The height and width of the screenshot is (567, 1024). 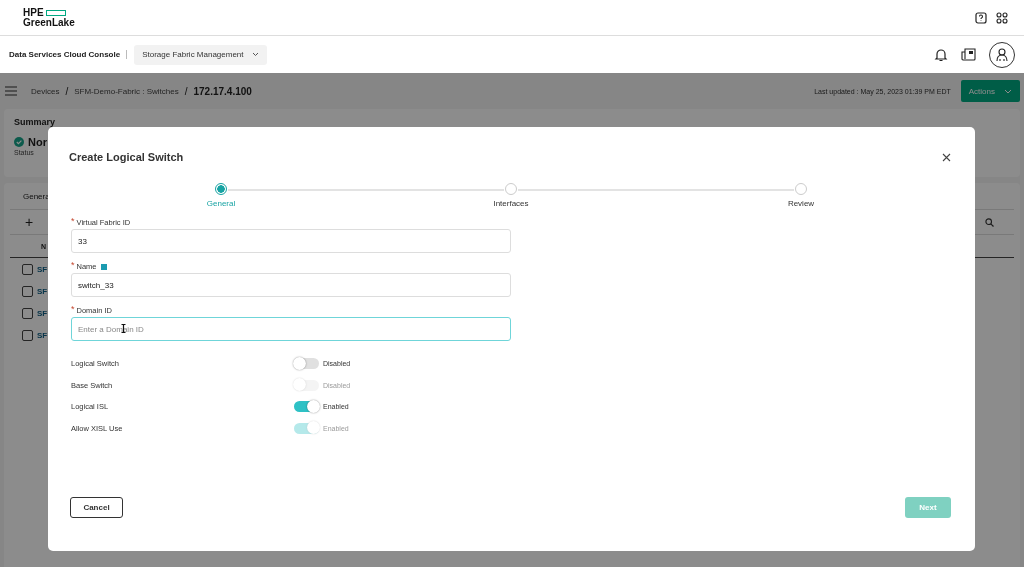 What do you see at coordinates (19, 142) in the screenshot?
I see `check-circle-icon` at bounding box center [19, 142].